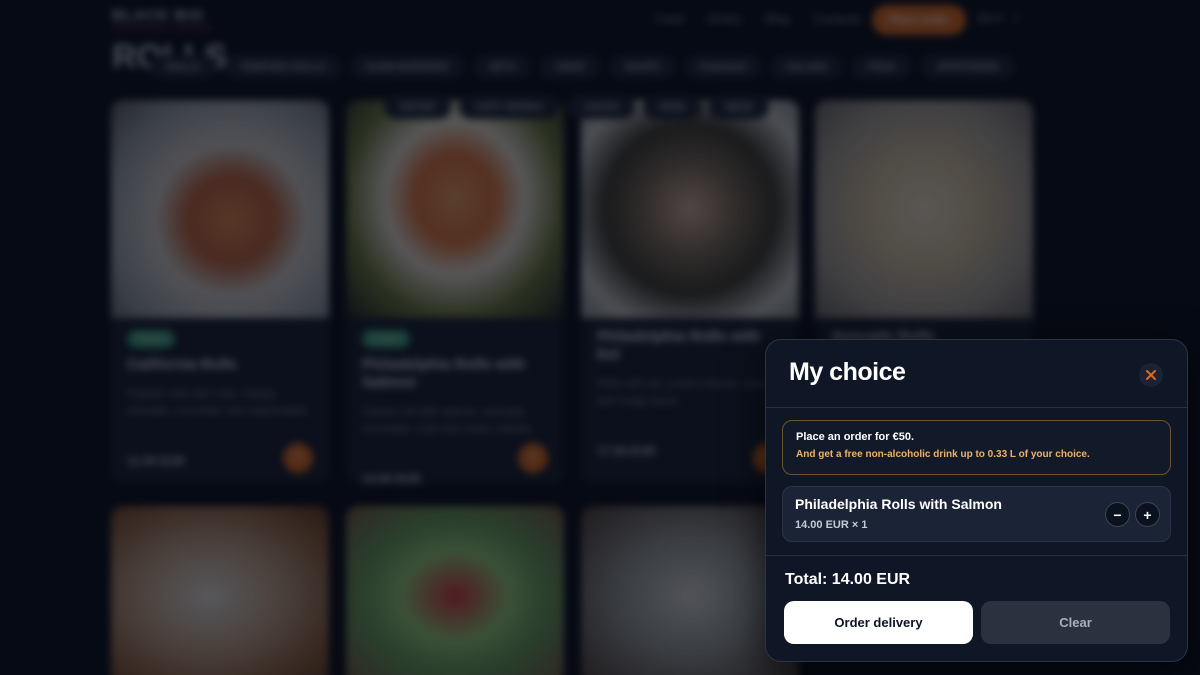 The image size is (1200, 675). I want to click on cart-header: My choice, so click(976, 374).